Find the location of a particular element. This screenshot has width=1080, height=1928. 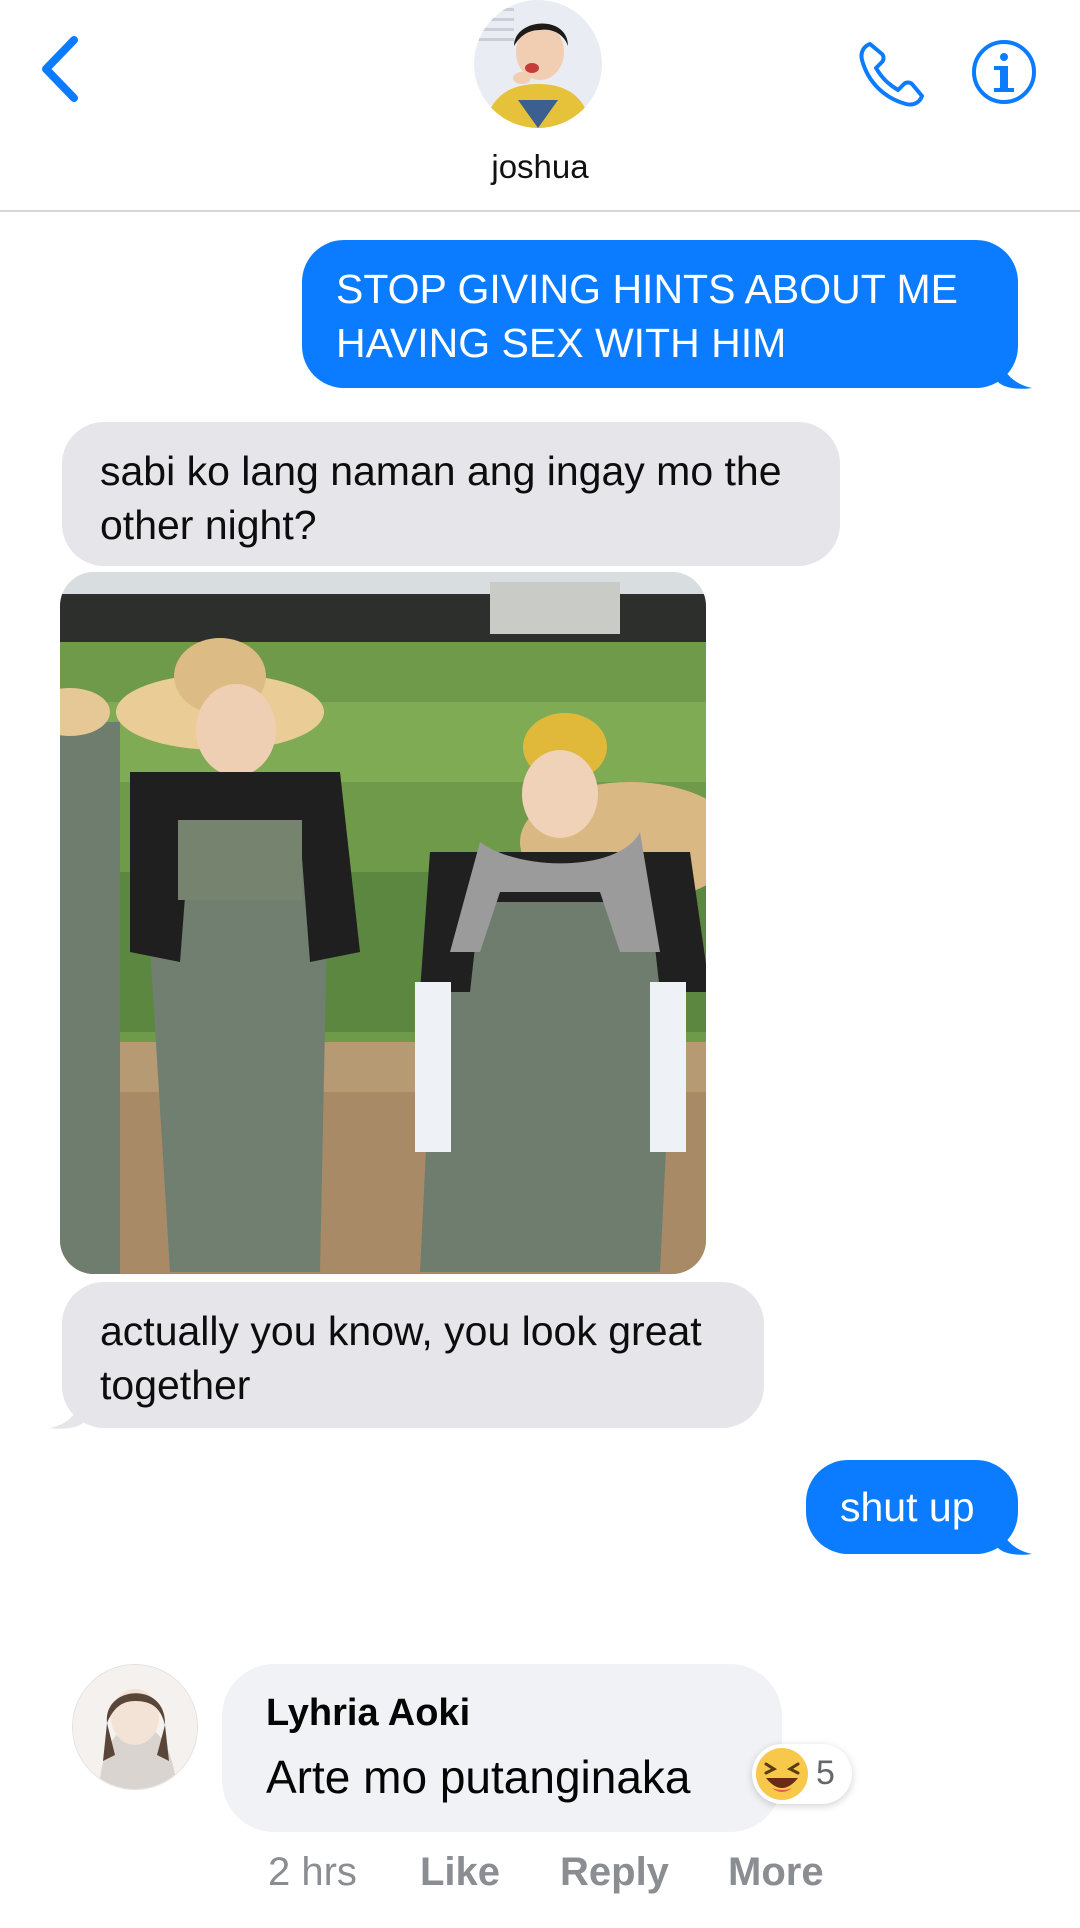

message-line: HAVING SEX WITH HIM is located at coordinates (561, 343).